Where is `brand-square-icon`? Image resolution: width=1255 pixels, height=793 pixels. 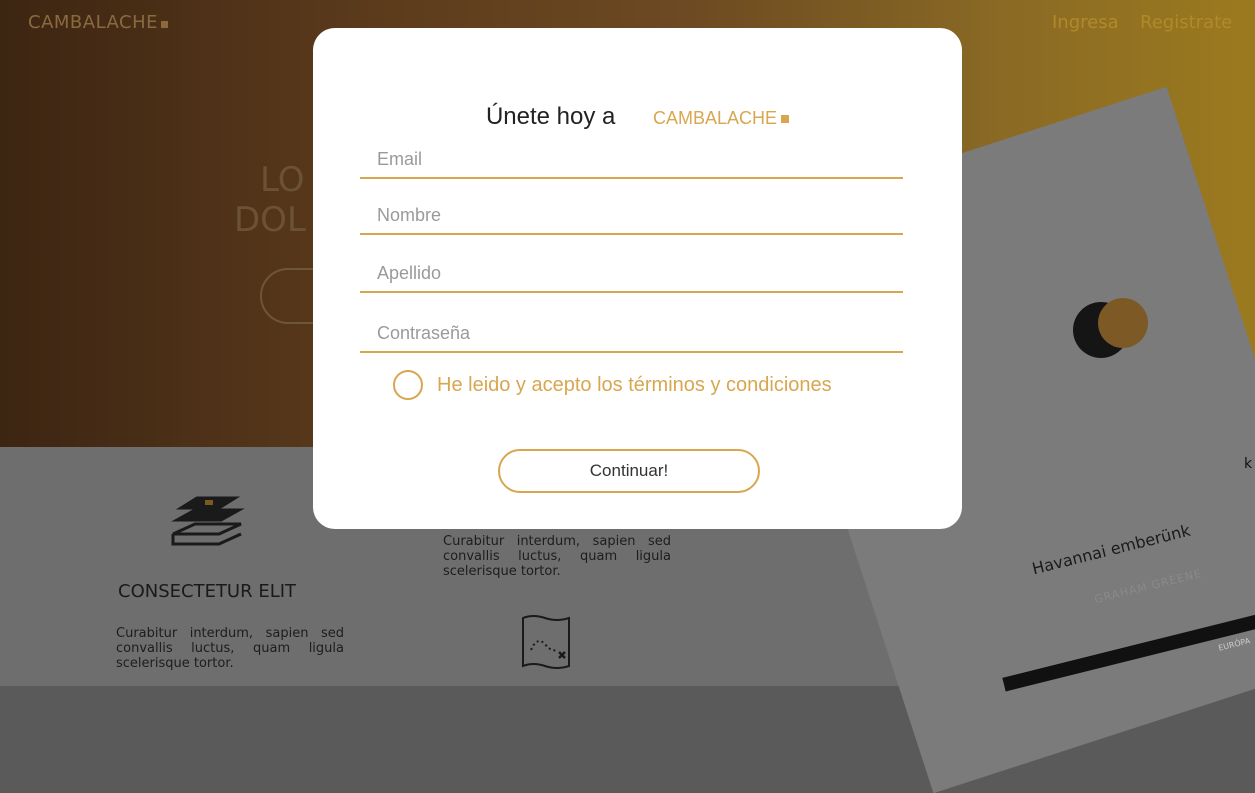
brand-square-icon is located at coordinates (785, 119).